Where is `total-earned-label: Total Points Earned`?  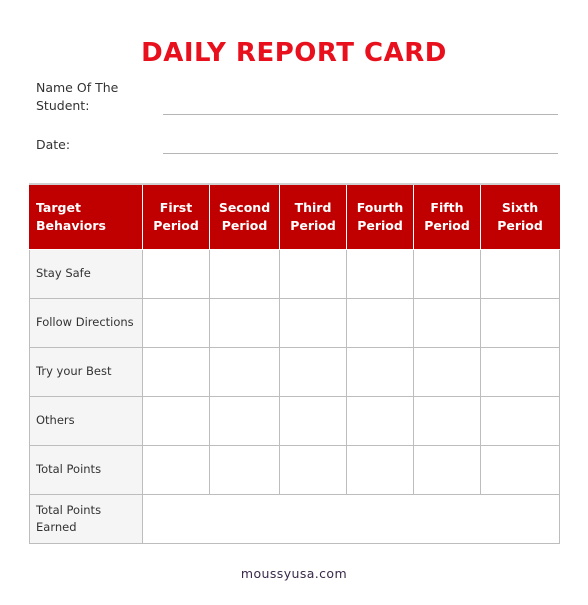
total-earned-label: Total Points Earned is located at coordinates (86, 518).